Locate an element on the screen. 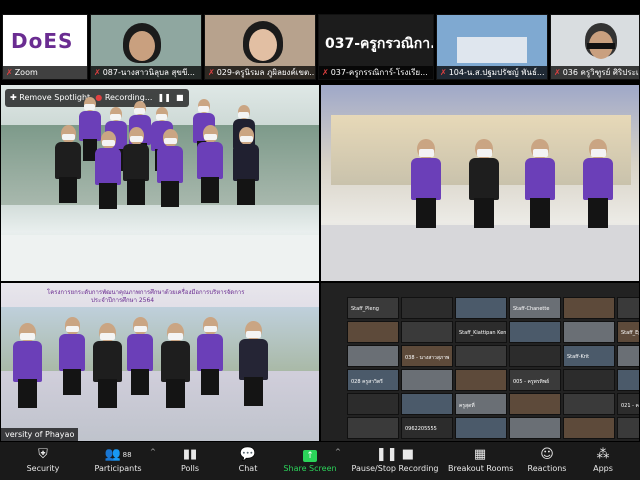 The width and height of the screenshot is (640, 480). smiley-icon: ☺ is located at coordinates (547, 454).